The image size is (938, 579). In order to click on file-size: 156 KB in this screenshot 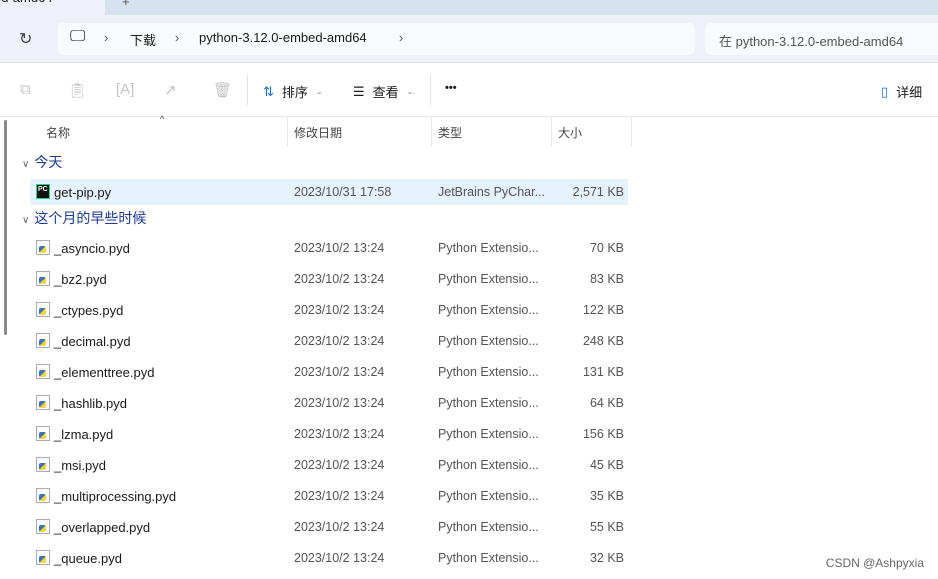, I will do `click(603, 434)`.